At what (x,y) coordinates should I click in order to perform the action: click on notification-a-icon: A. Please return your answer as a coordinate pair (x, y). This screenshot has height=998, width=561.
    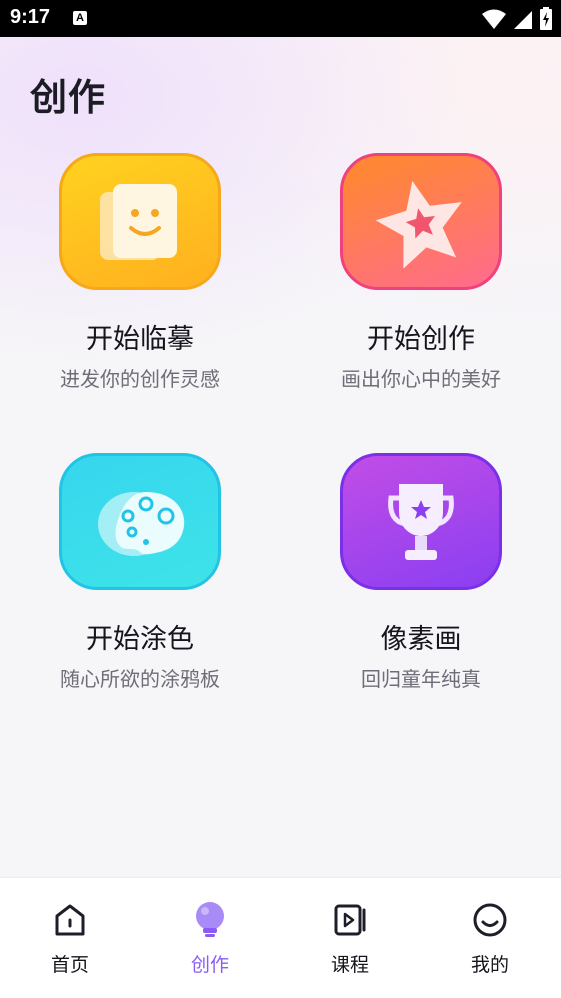
    Looking at the image, I should click on (80, 18).